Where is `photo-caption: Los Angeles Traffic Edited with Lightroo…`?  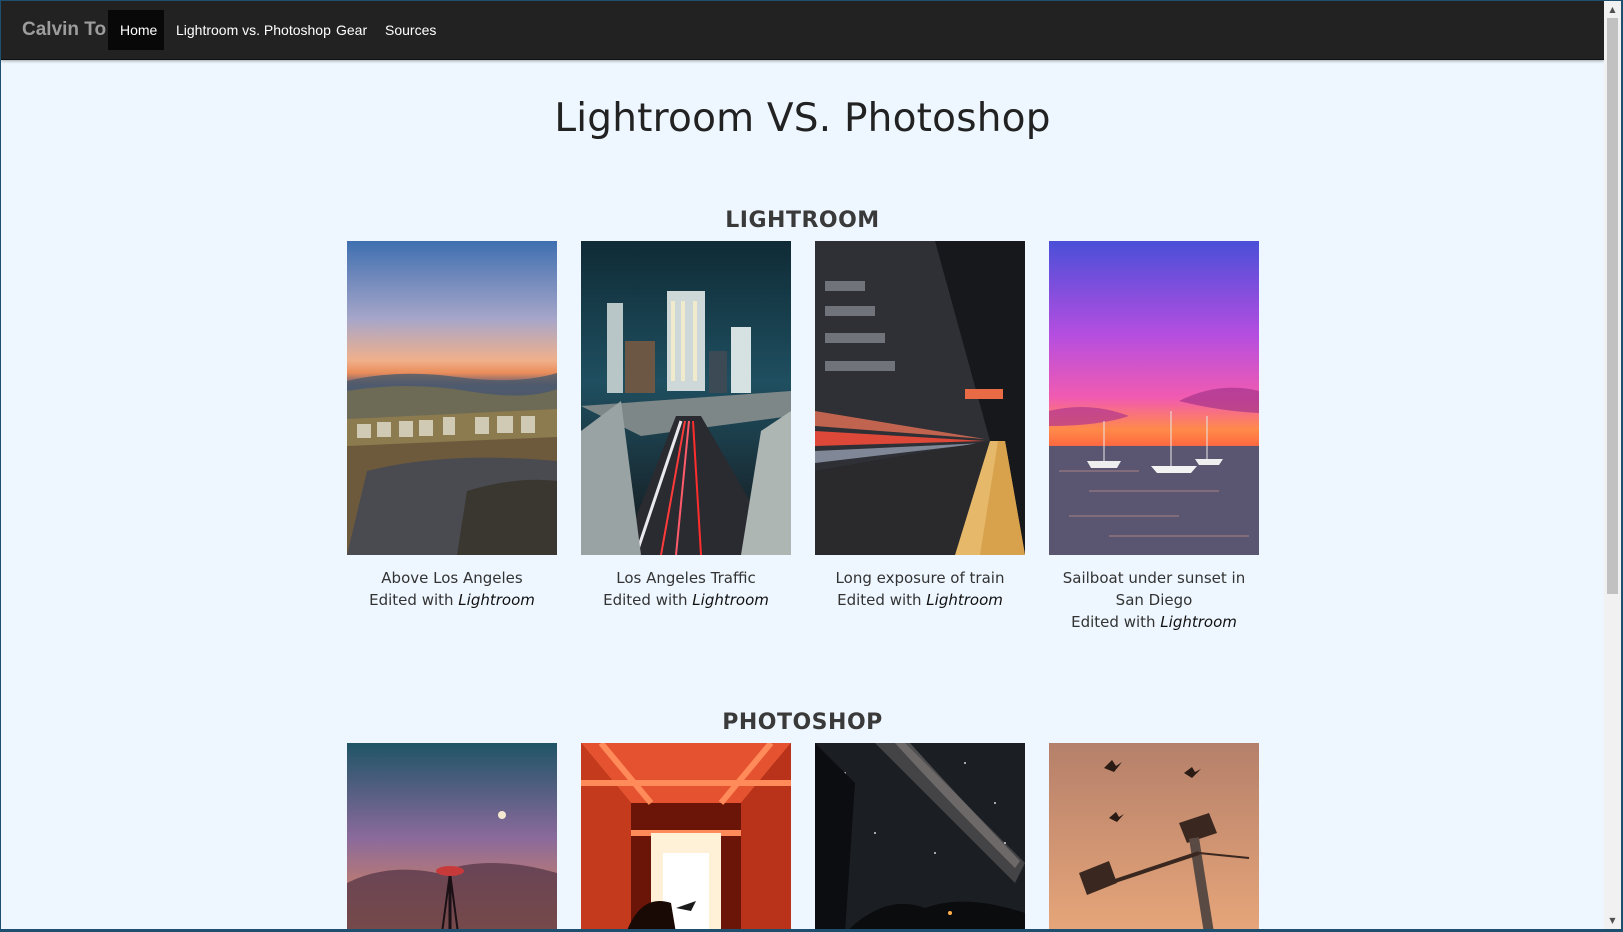 photo-caption: Los Angeles Traffic Edited with Lightroo… is located at coordinates (686, 589).